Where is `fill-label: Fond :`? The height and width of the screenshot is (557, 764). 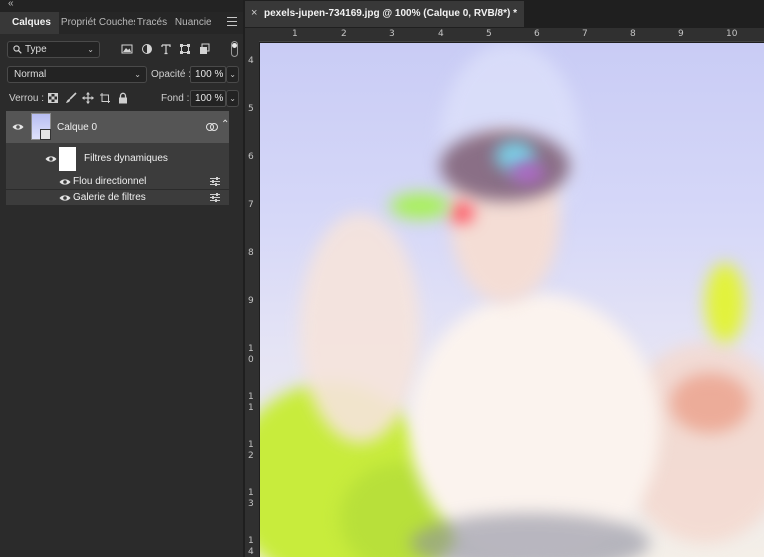 fill-label: Fond : is located at coordinates (175, 98).